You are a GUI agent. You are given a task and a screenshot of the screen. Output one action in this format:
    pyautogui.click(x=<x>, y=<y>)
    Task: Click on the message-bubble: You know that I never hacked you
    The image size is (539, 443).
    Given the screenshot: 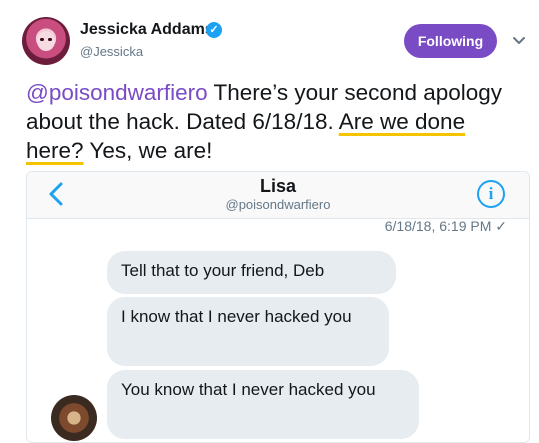 What is the action you would take?
    pyautogui.click(x=263, y=404)
    